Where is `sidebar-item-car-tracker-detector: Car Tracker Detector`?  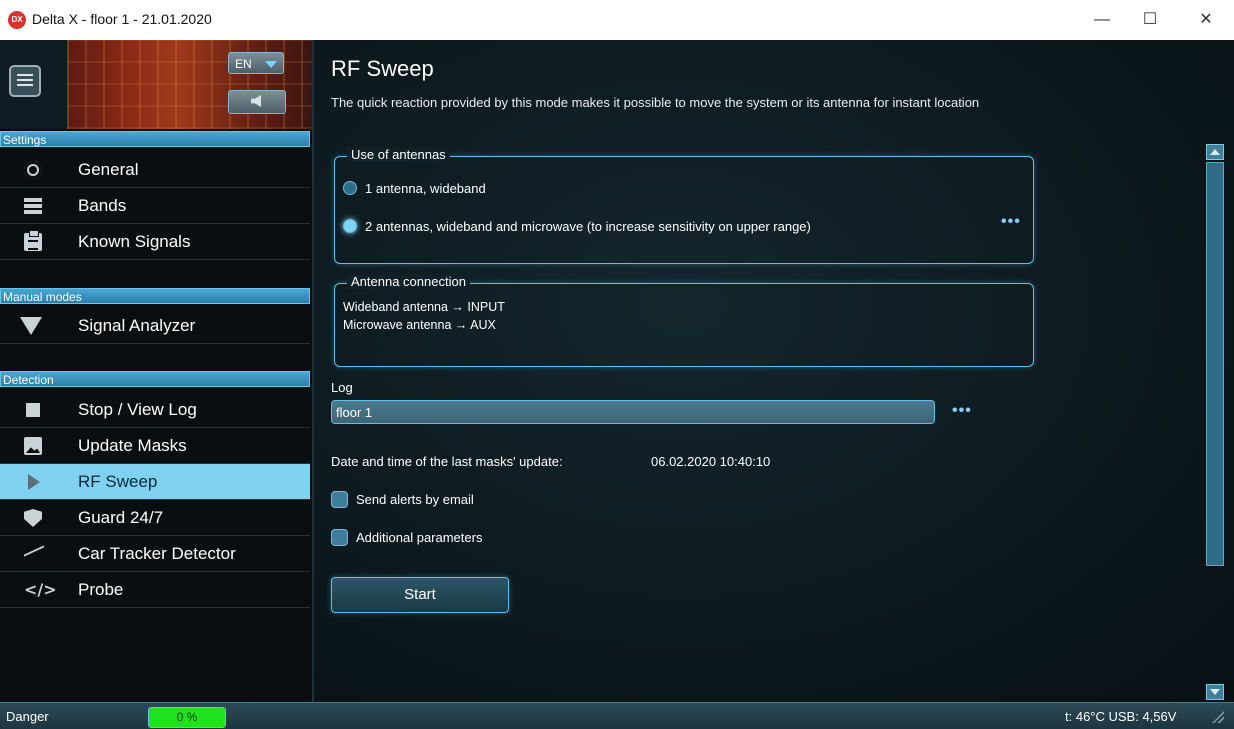 sidebar-item-car-tracker-detector: Car Tracker Detector is located at coordinates (155, 554).